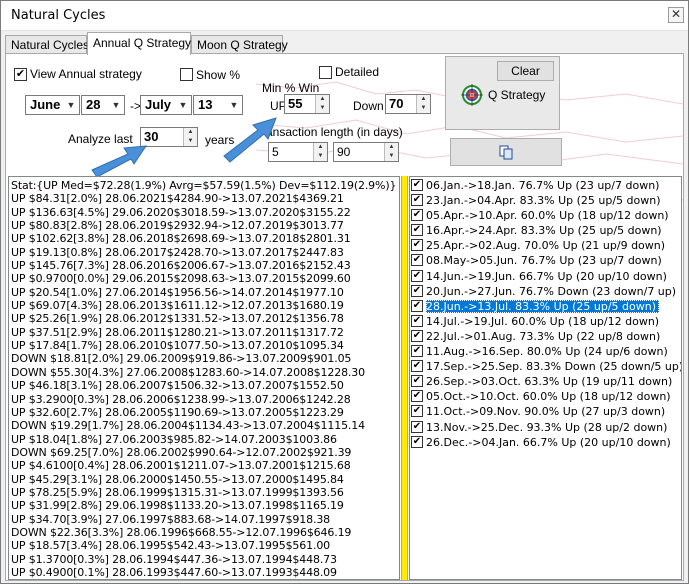  Describe the element at coordinates (325, 72) in the screenshot. I see `detailed-checkbox` at that location.